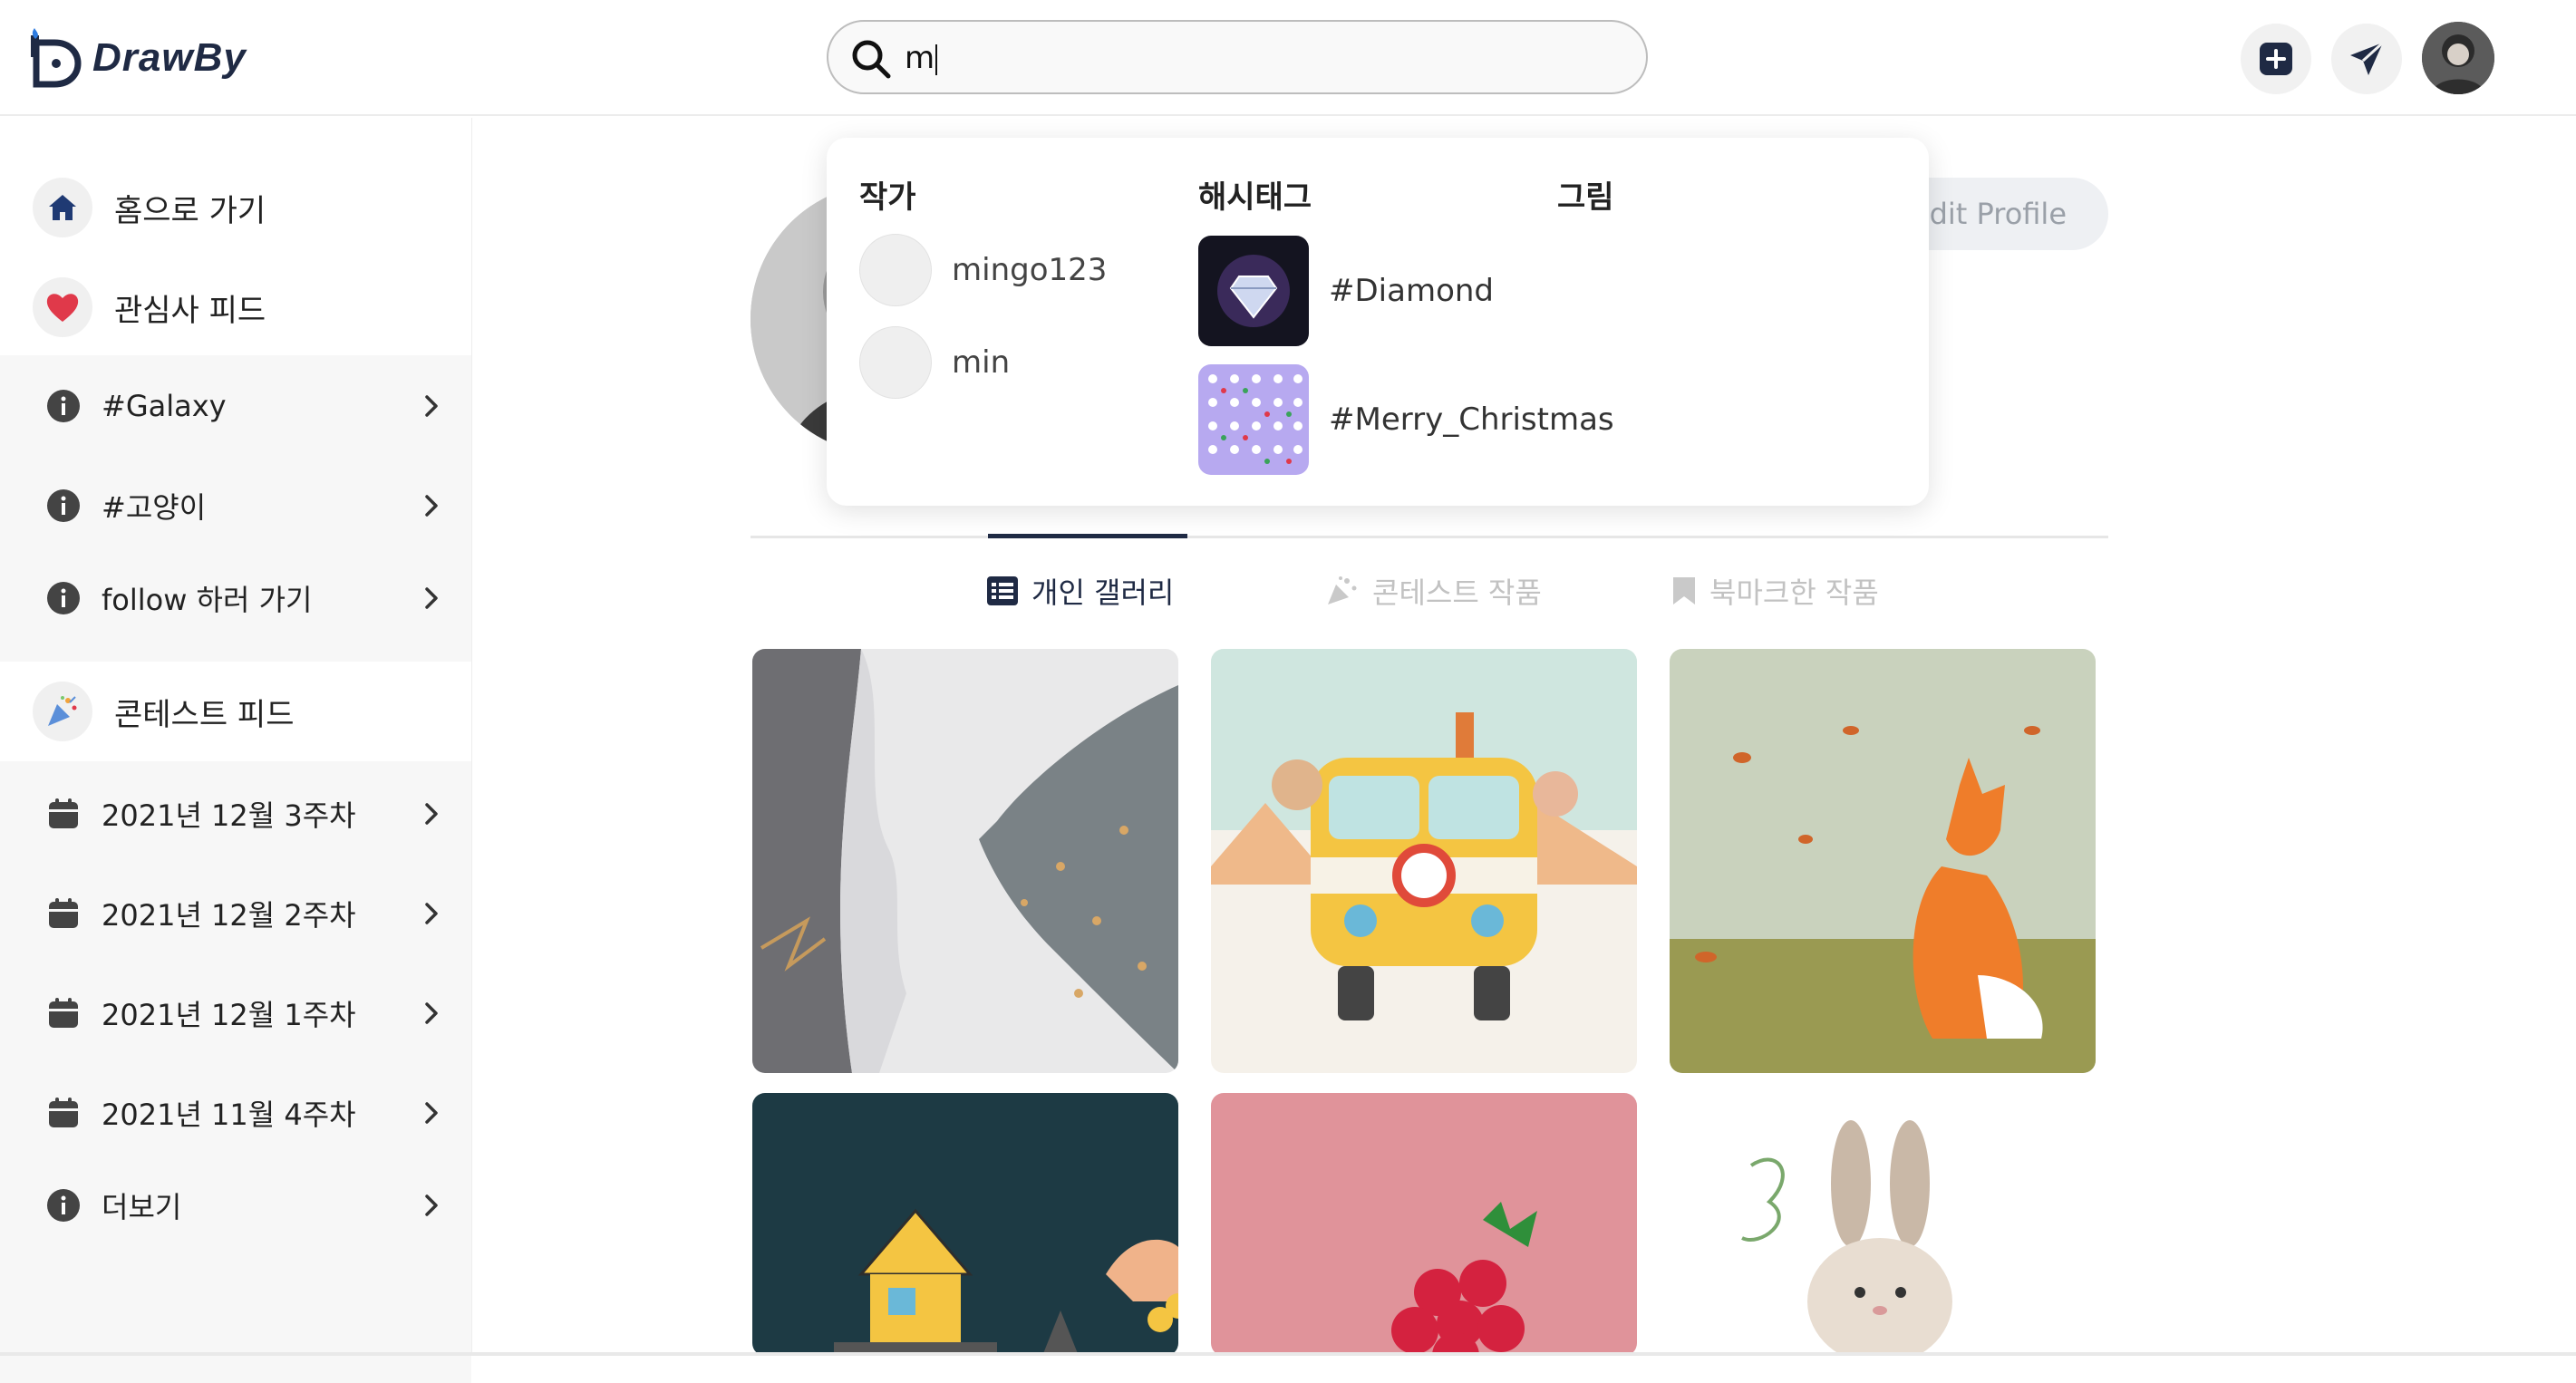 The image size is (2576, 1383). I want to click on search-icon, so click(871, 59).